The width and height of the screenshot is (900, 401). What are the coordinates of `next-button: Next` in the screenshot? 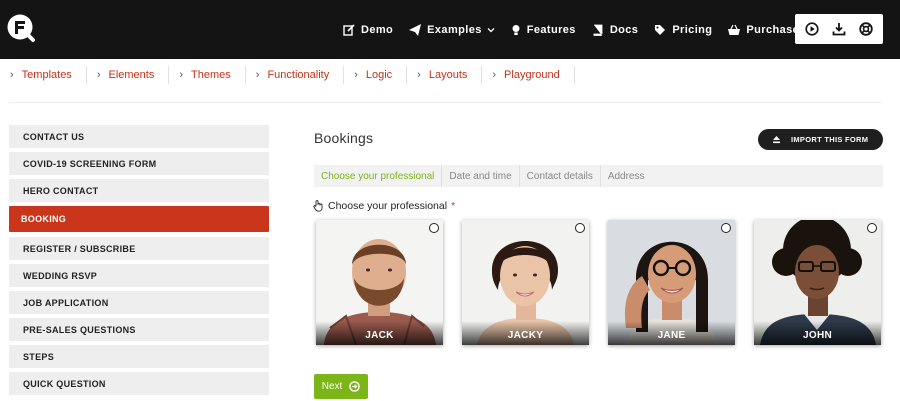 It's located at (341, 386).